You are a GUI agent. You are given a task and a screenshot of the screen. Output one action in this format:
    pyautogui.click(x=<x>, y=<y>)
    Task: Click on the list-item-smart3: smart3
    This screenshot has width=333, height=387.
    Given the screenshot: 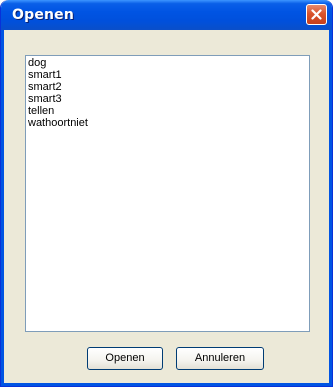 What is the action you would take?
    pyautogui.click(x=167, y=99)
    